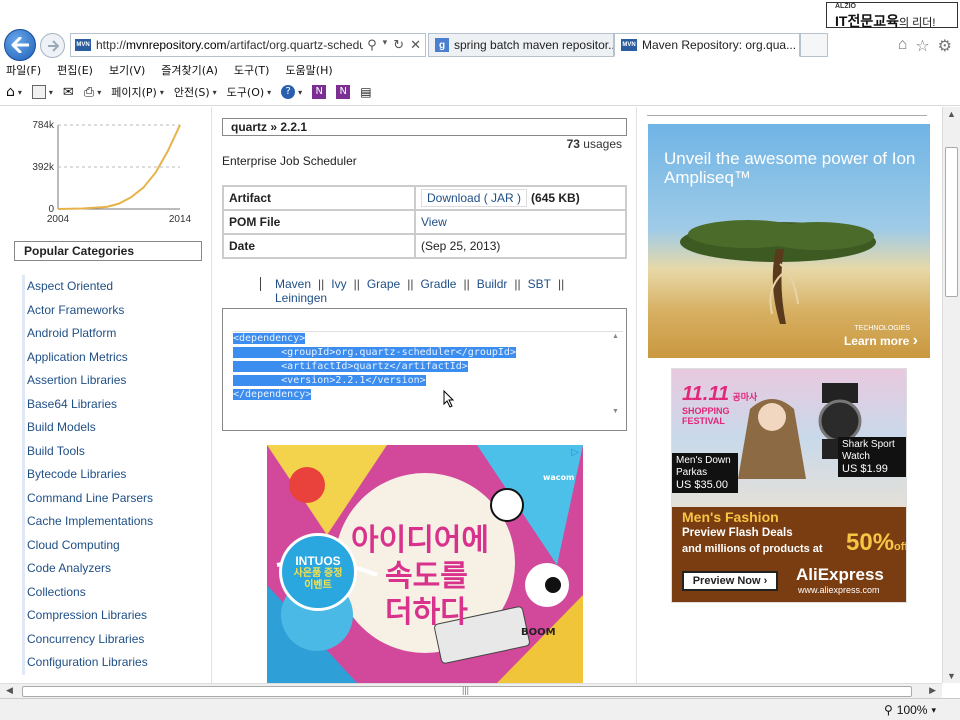 The image size is (960, 720). I want to click on y-tick-label: 392k, so click(43, 167).